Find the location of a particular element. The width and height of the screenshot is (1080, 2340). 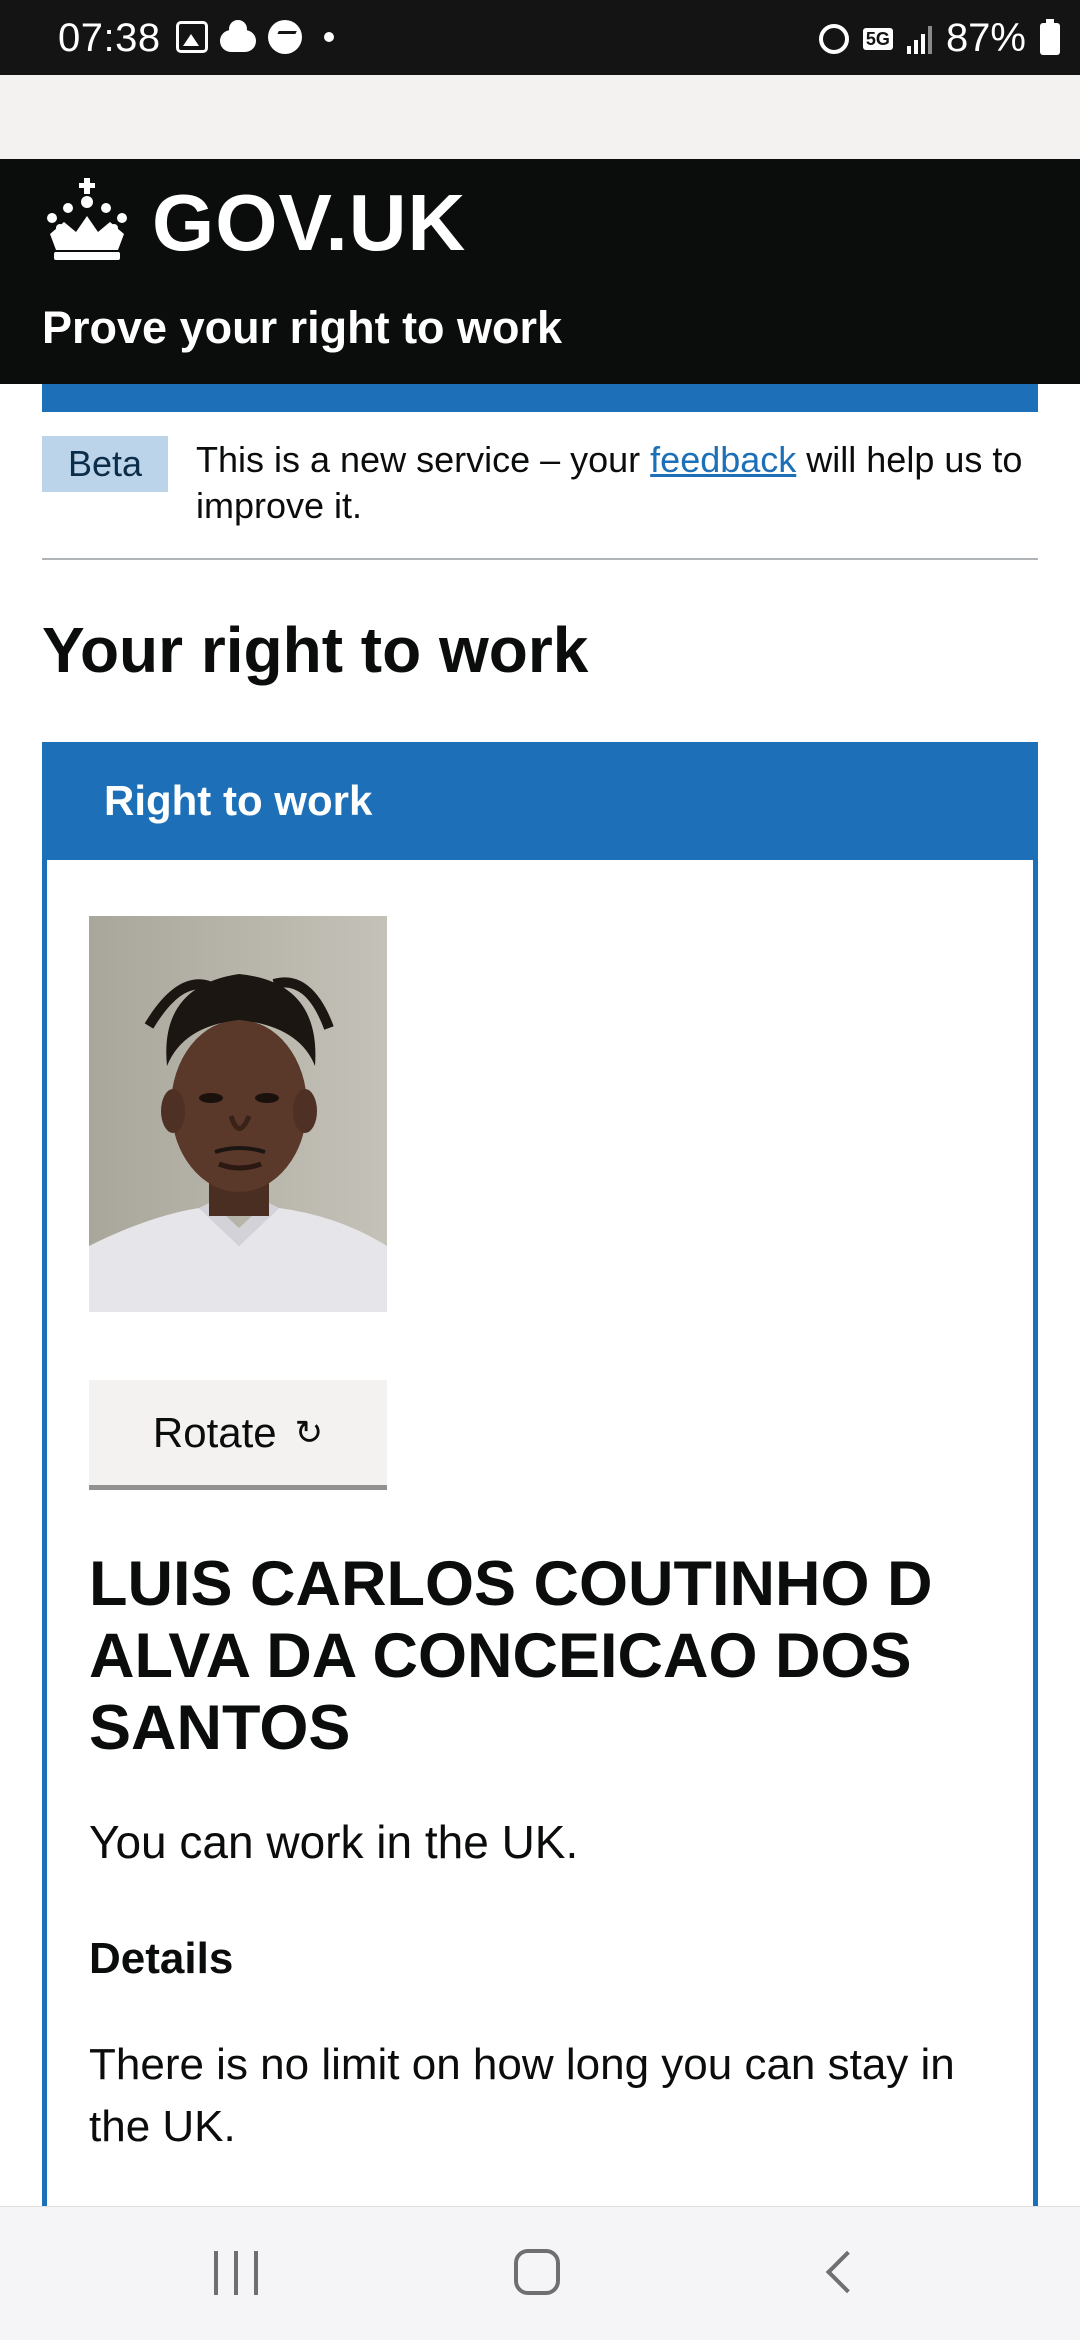

person-photo is located at coordinates (238, 1114).